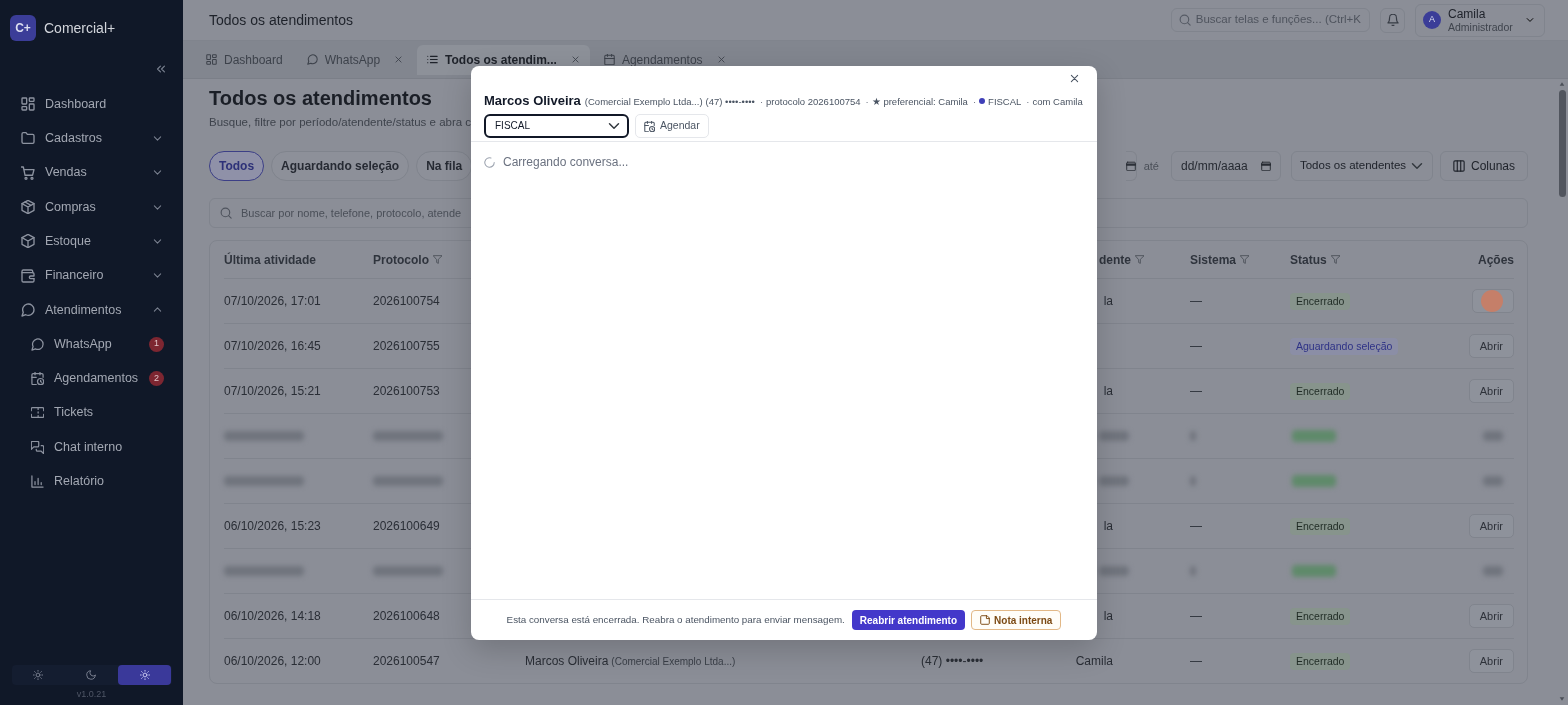  I want to click on internal-note-button: Nota interna, so click(1016, 620).